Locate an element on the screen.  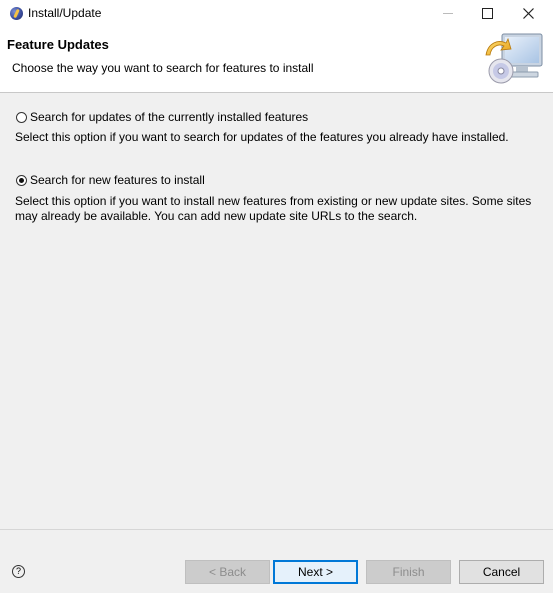
page-title: Feature Updates is located at coordinates (58, 44).